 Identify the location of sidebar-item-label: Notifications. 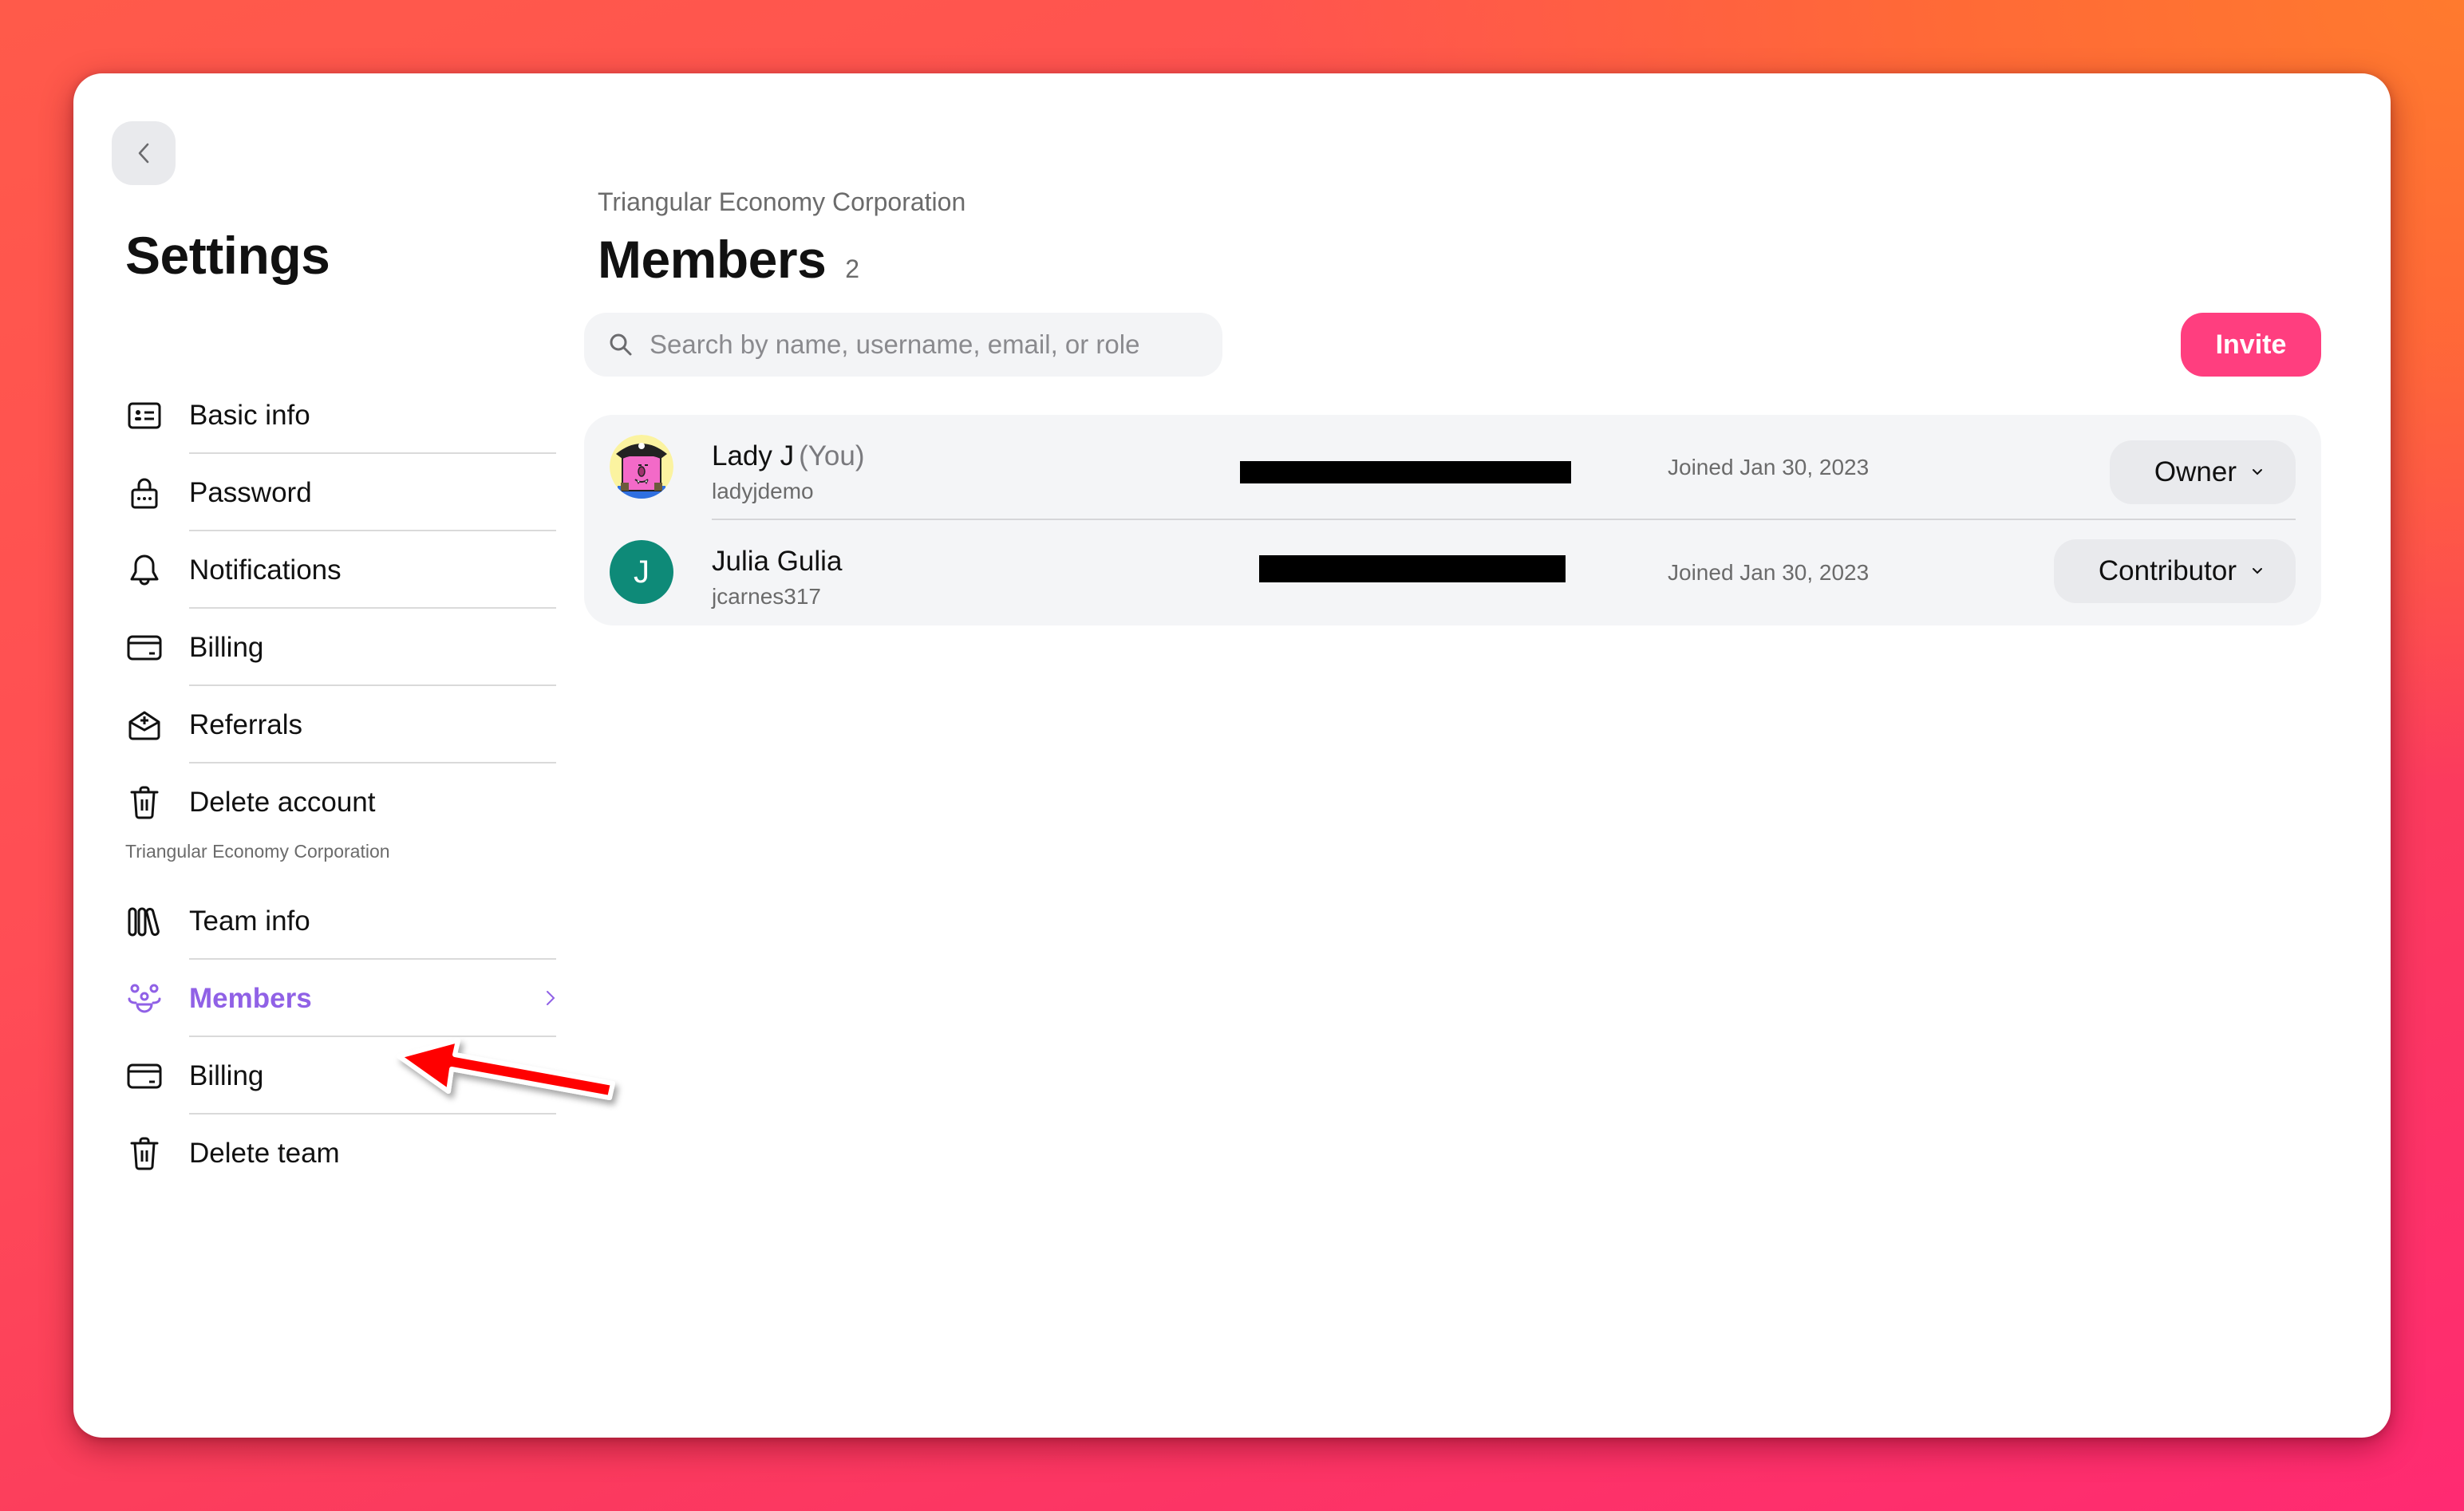
(265, 570).